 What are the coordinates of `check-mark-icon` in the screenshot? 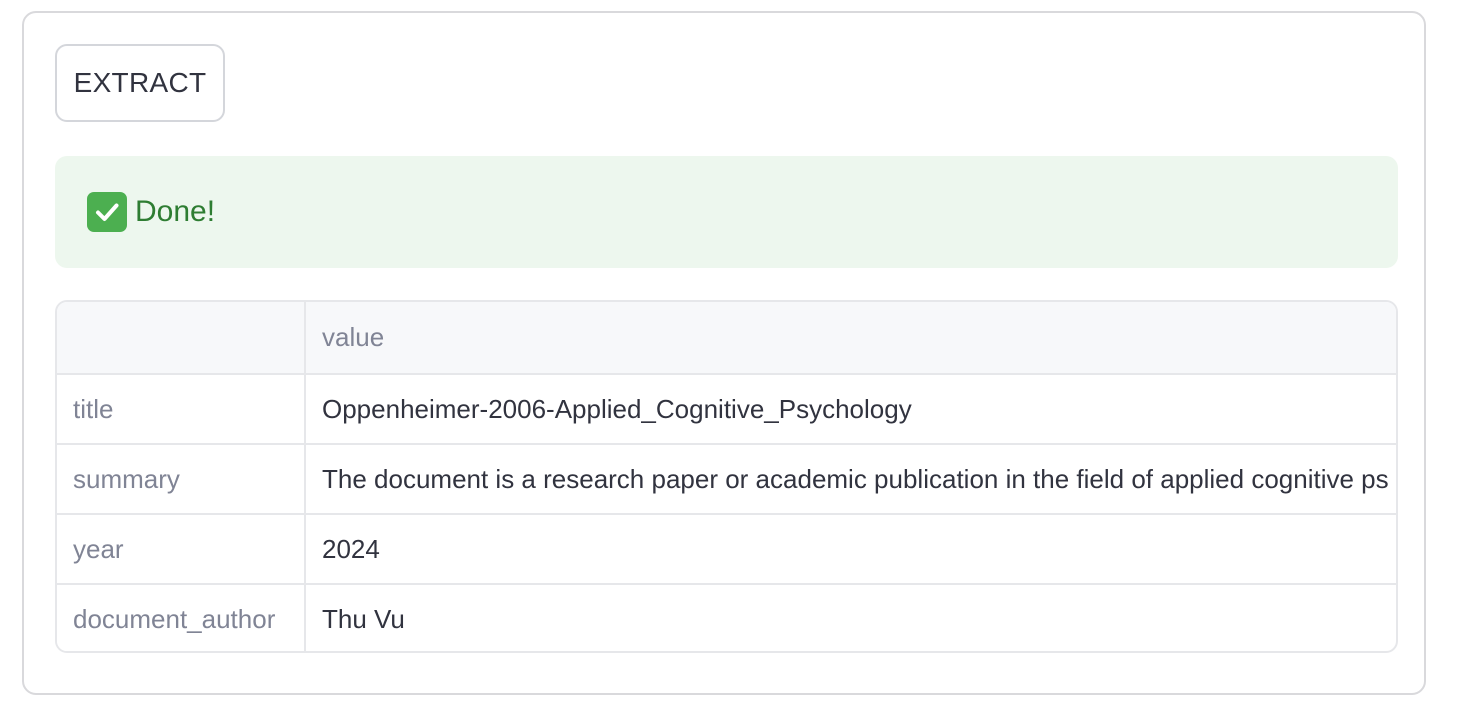 It's located at (107, 212).